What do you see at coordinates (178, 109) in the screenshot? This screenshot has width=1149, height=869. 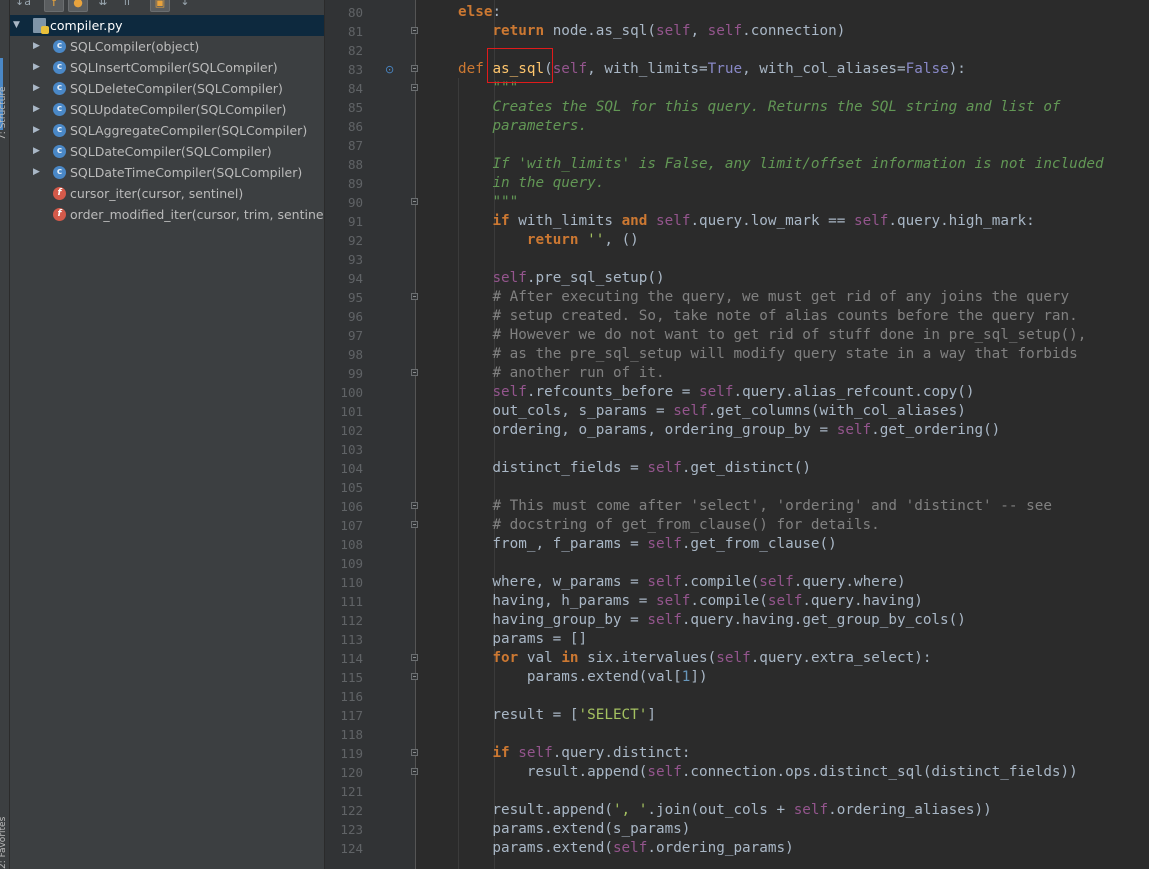 I see `tree-item-label: SQLUpdateCompiler(SQLCompiler)` at bounding box center [178, 109].